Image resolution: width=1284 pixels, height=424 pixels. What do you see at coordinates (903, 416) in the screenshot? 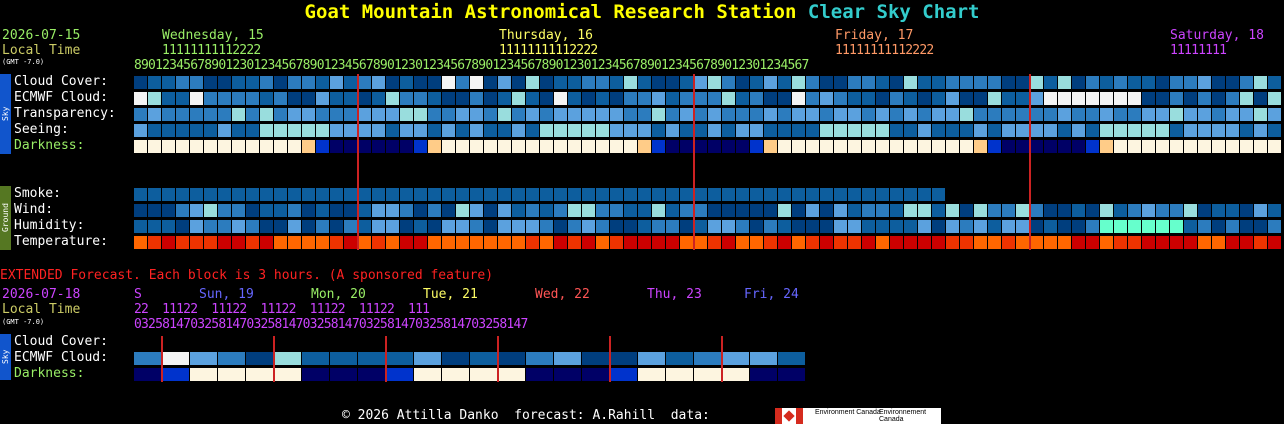
I see `logo-text-fr: Environnement Canada` at bounding box center [903, 416].